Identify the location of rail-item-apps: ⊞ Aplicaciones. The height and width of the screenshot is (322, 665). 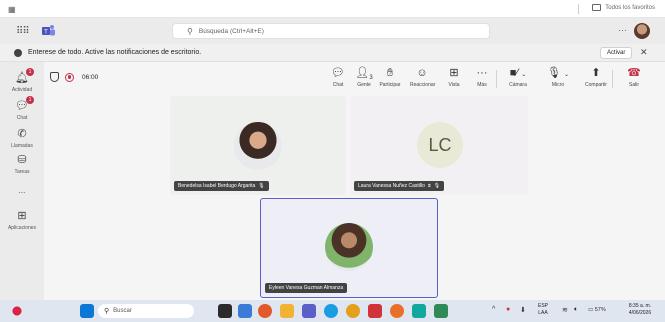
(22, 218).